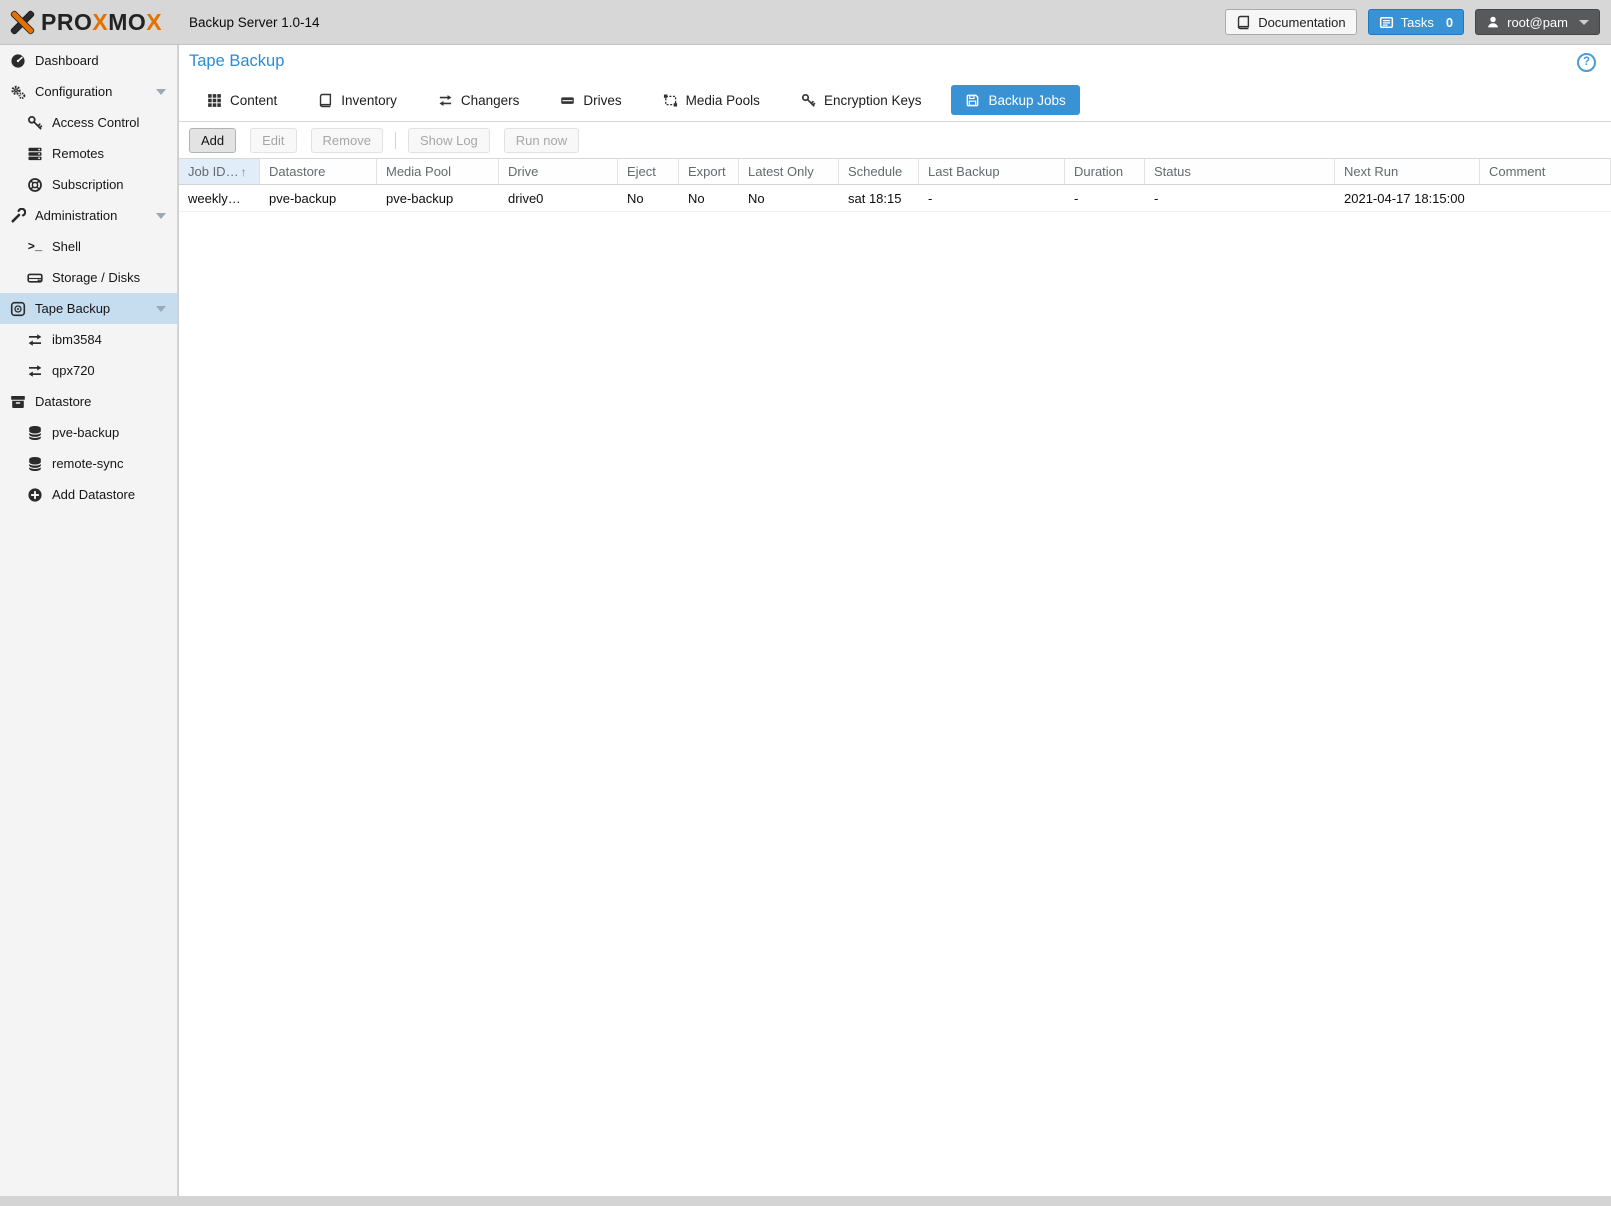  Describe the element at coordinates (789, 171) in the screenshot. I see `column-header-latest-only: Latest Only` at that location.